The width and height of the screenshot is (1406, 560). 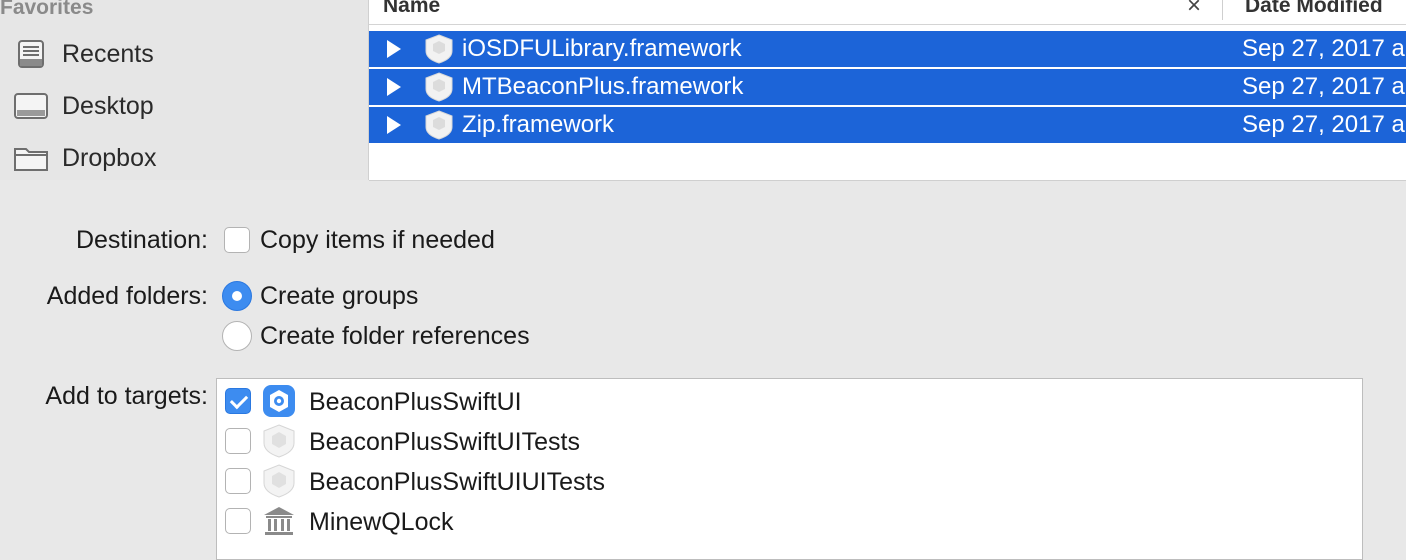 I want to click on sidebar: Favorites Recents Desktop Dropbox, so click(x=184, y=90).